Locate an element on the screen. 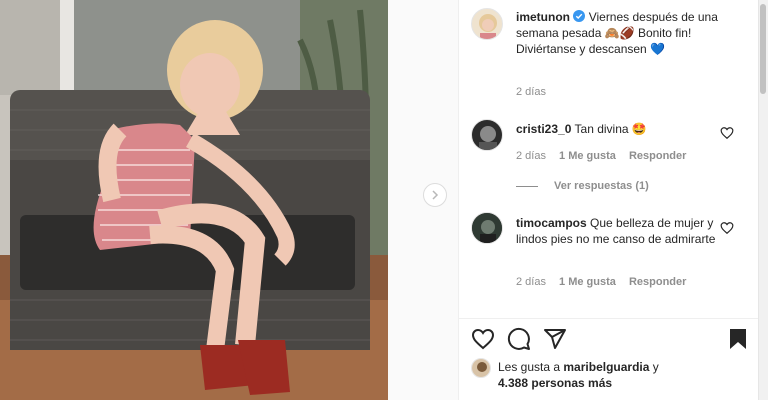  verified-badge-icon is located at coordinates (579, 16).